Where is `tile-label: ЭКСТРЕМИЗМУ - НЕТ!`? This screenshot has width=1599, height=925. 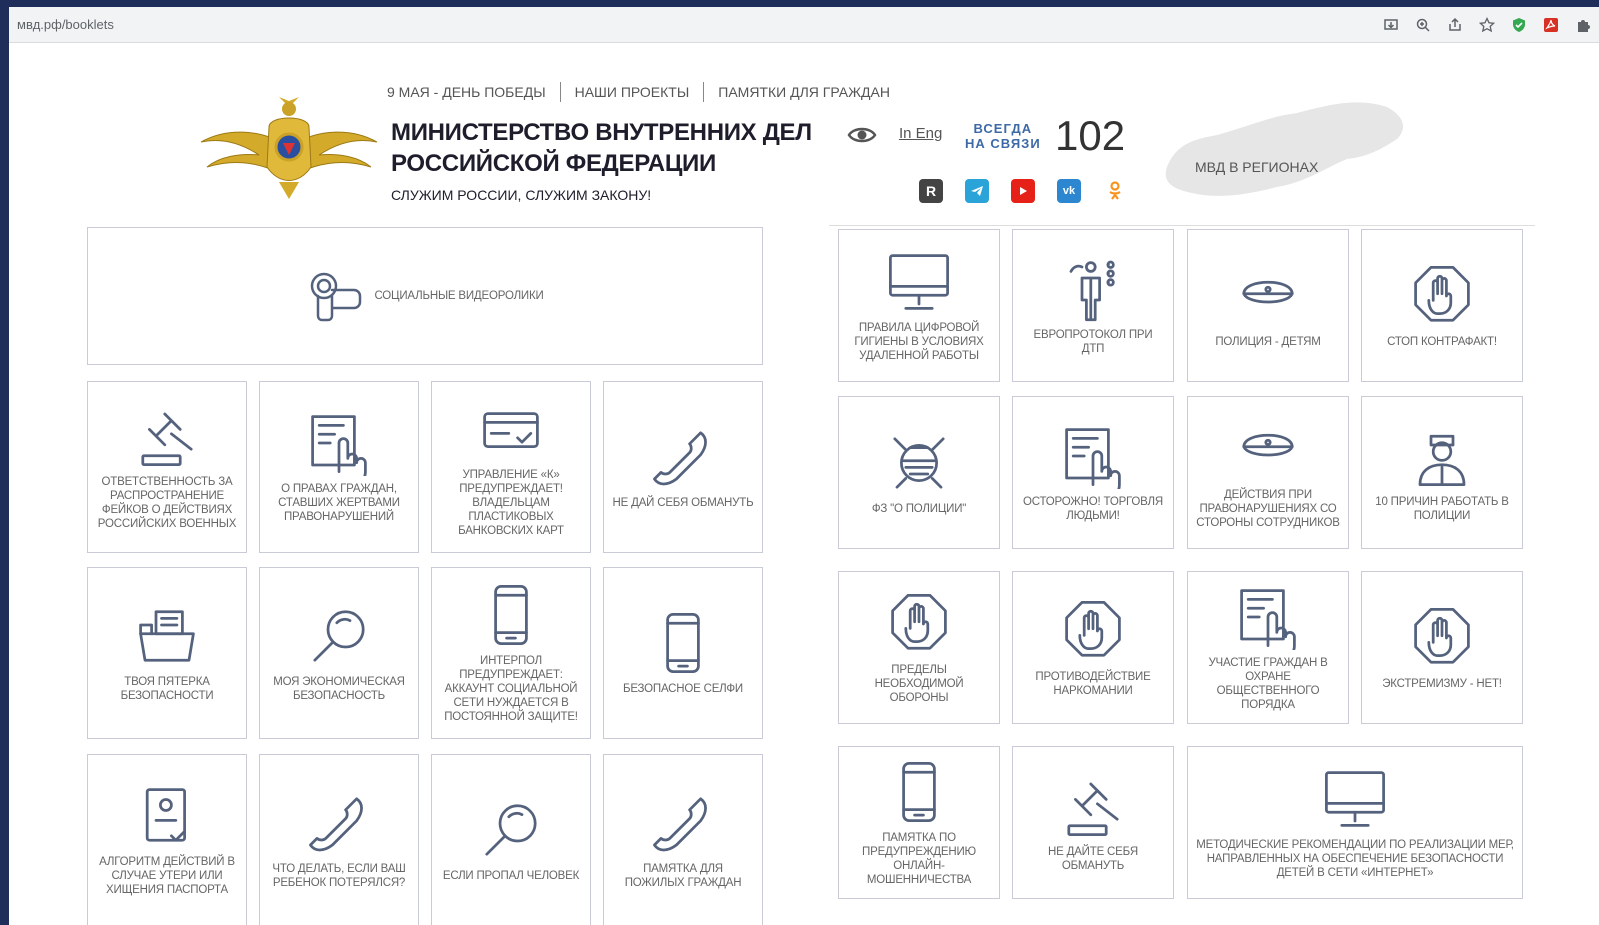
tile-label: ЭКСТРЕМИЗМУ - НЕТ! is located at coordinates (1442, 683).